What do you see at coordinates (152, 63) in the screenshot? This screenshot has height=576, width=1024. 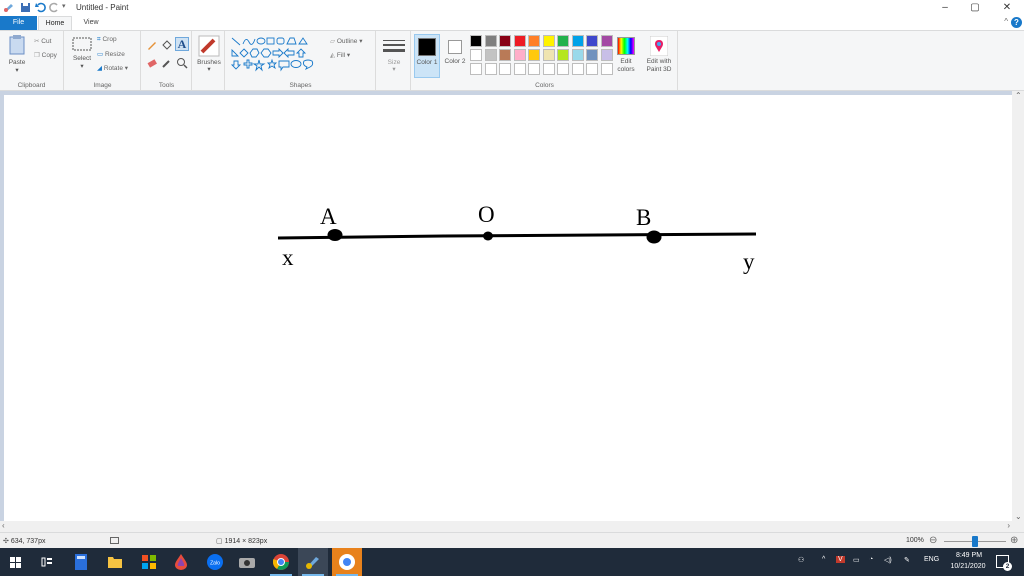 I see `eraser-icon` at bounding box center [152, 63].